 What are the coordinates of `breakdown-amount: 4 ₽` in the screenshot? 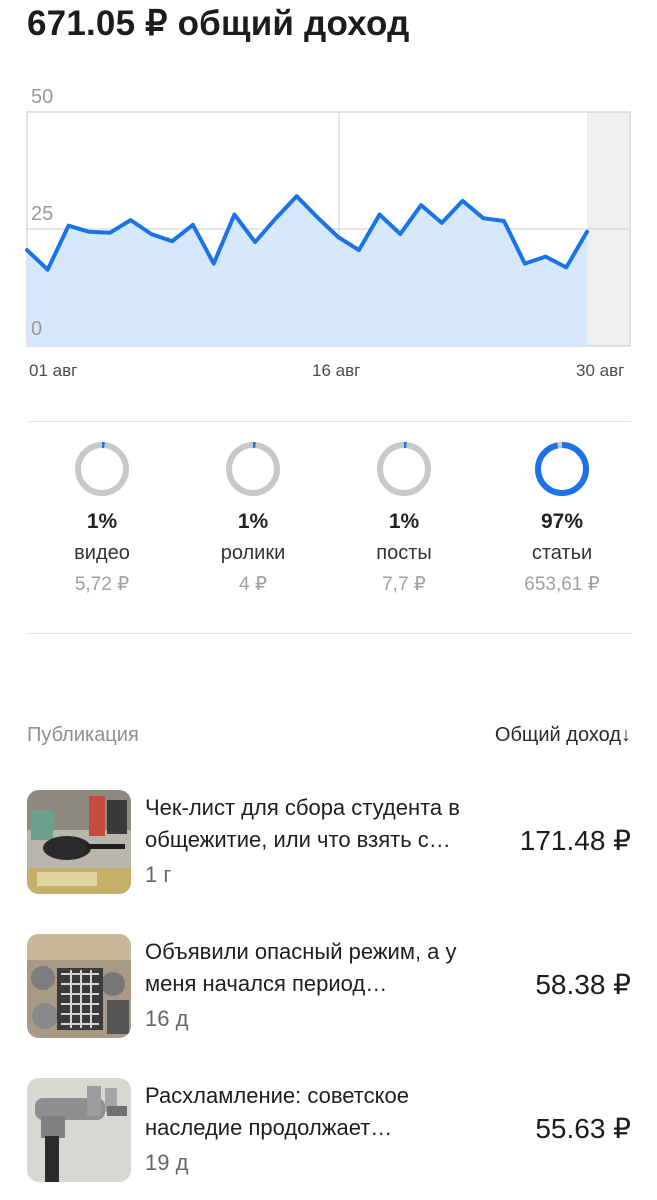 It's located at (253, 584).